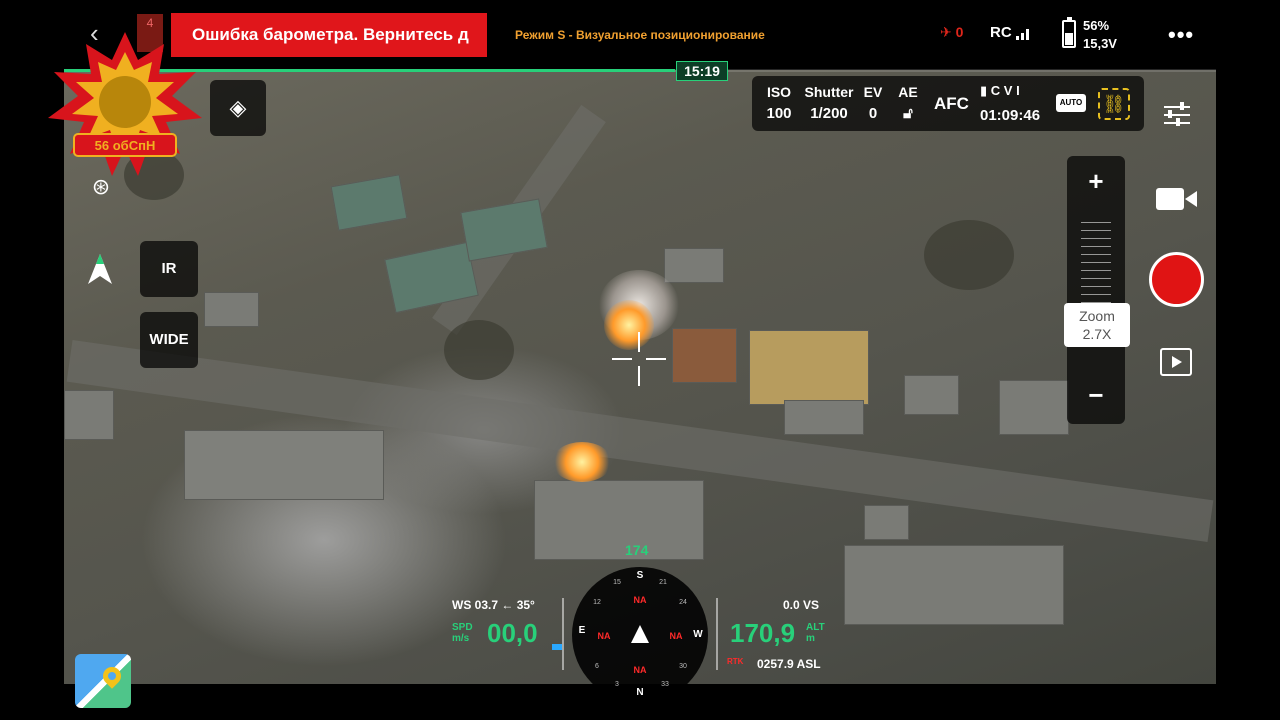  Describe the element at coordinates (582, 630) in the screenshot. I see `compass-east: E` at that location.